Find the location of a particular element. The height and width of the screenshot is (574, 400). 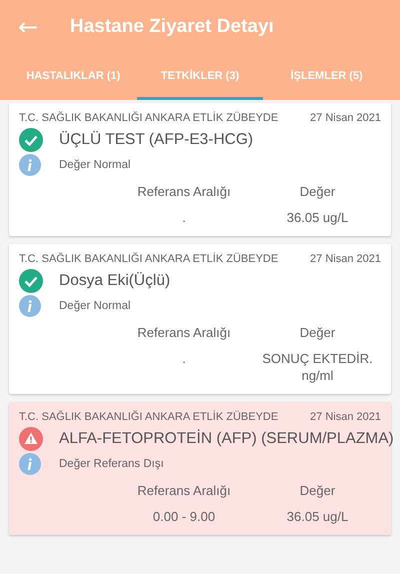

test-name: ÜÇLÜ TEST (AFP-E3-HCG) is located at coordinates (156, 140).